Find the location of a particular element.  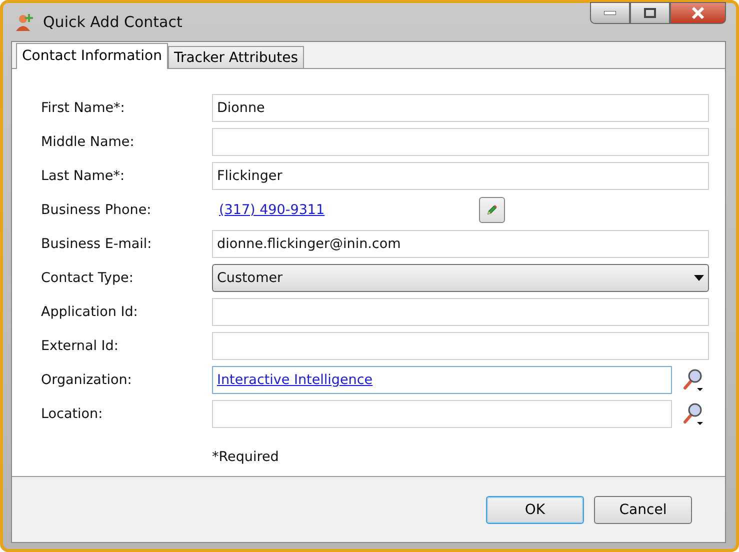

field-label: First Name*: is located at coordinates (83, 108).